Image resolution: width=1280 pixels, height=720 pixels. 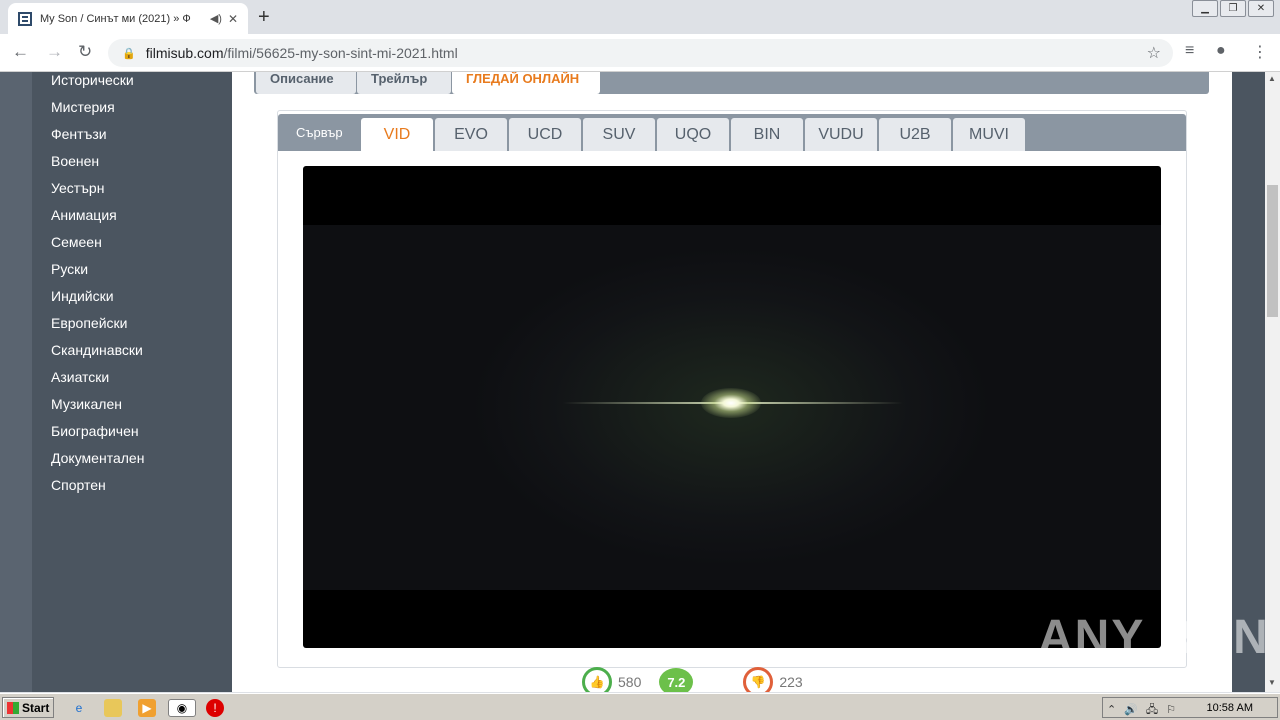 I want to click on genre-link: Уестърн, so click(x=141, y=193).